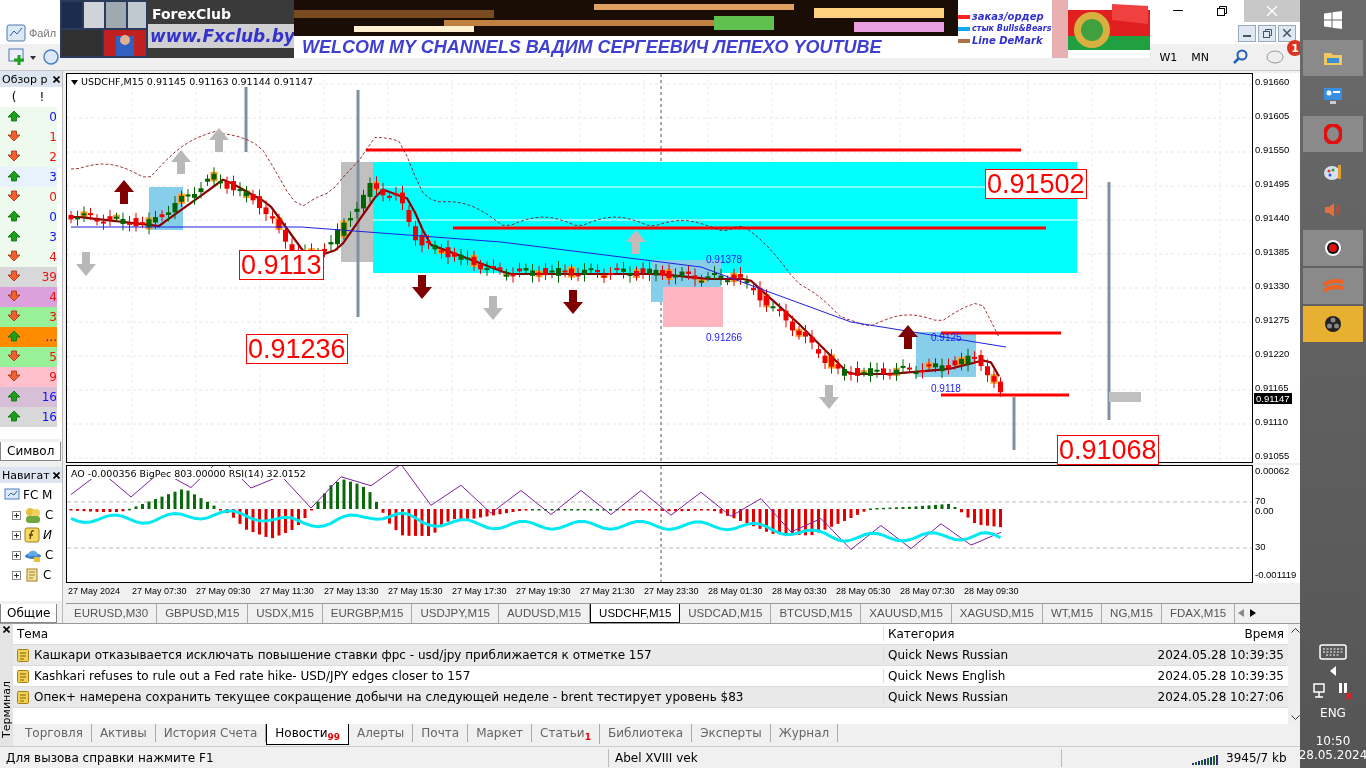 The image size is (1366, 768). Describe the element at coordinates (1168, 57) in the screenshot. I see `period-button: W1` at that location.